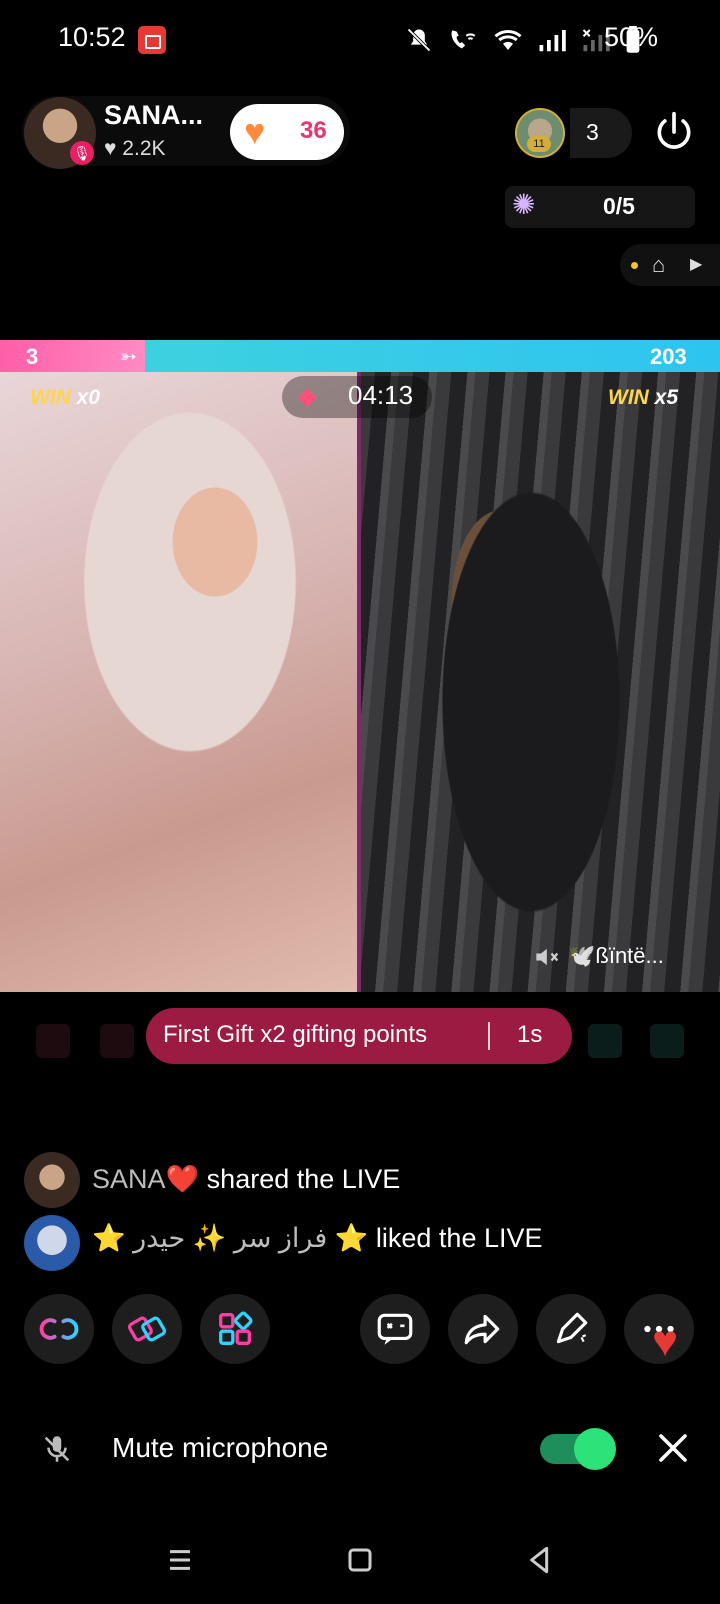 The width and height of the screenshot is (720, 1604). Describe the element at coordinates (631, 37) in the screenshot. I see `battery-percent: 50%` at that location.